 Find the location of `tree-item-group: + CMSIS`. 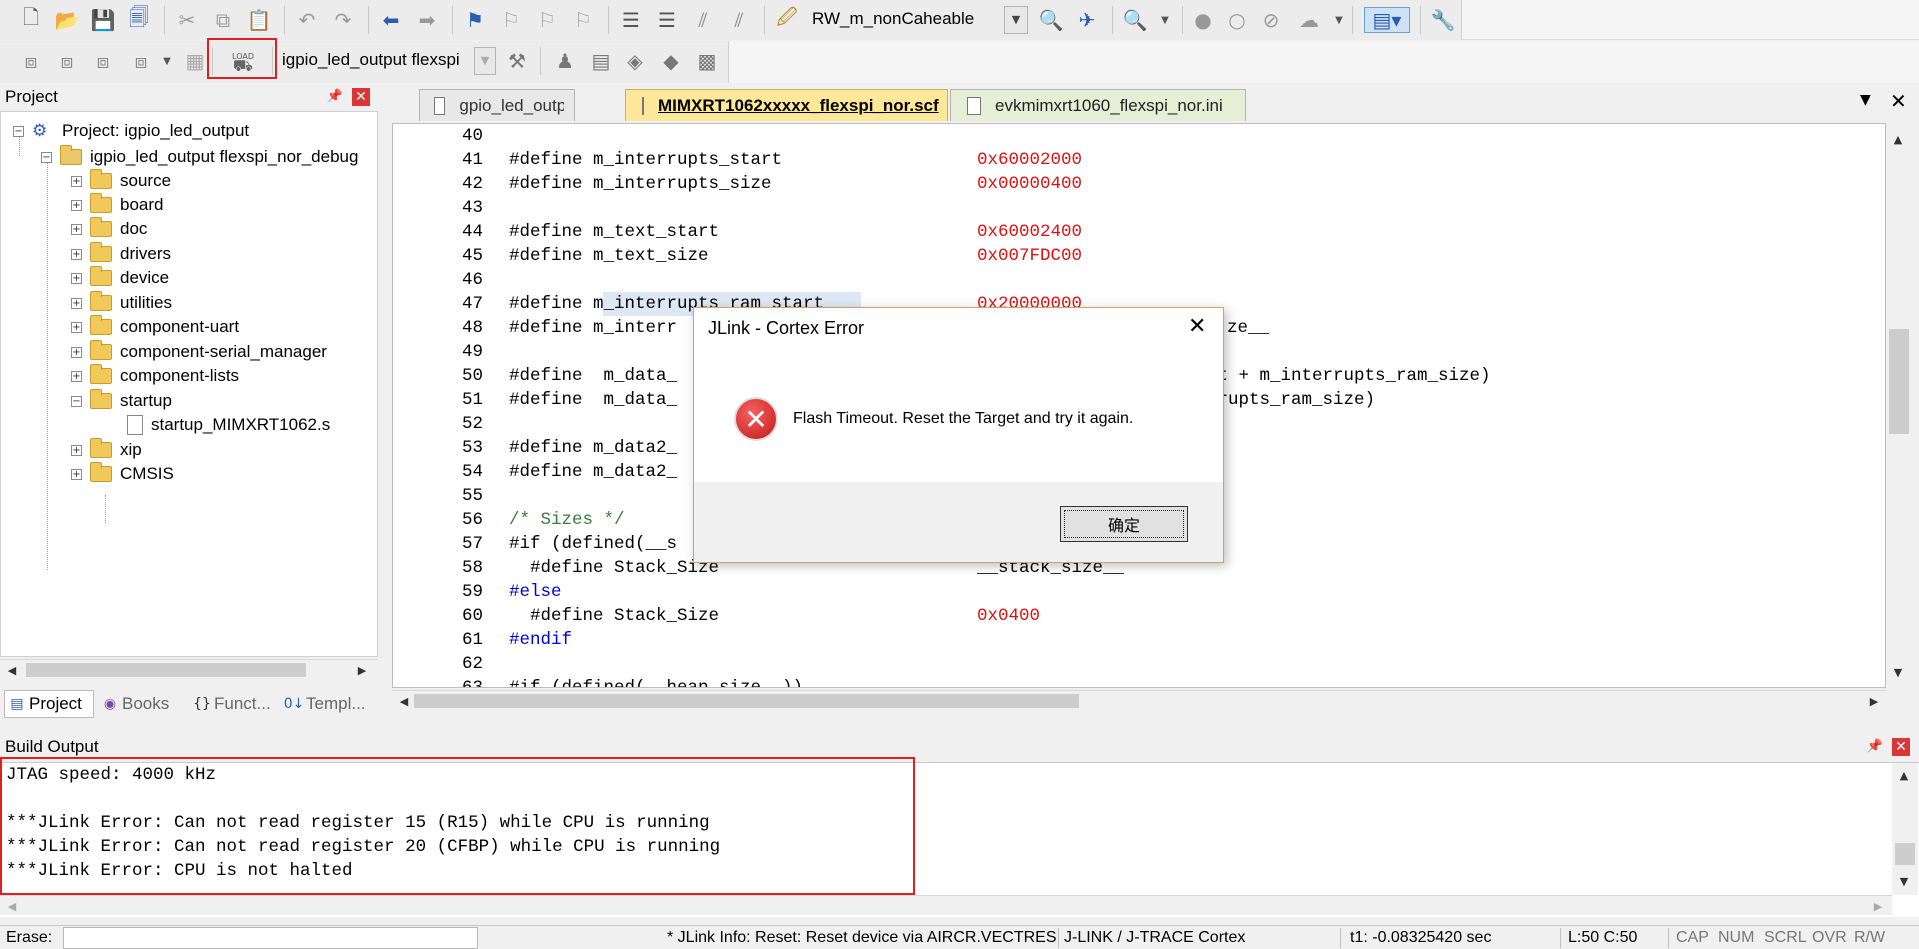

tree-item-group: + CMSIS is located at coordinates (122, 474).